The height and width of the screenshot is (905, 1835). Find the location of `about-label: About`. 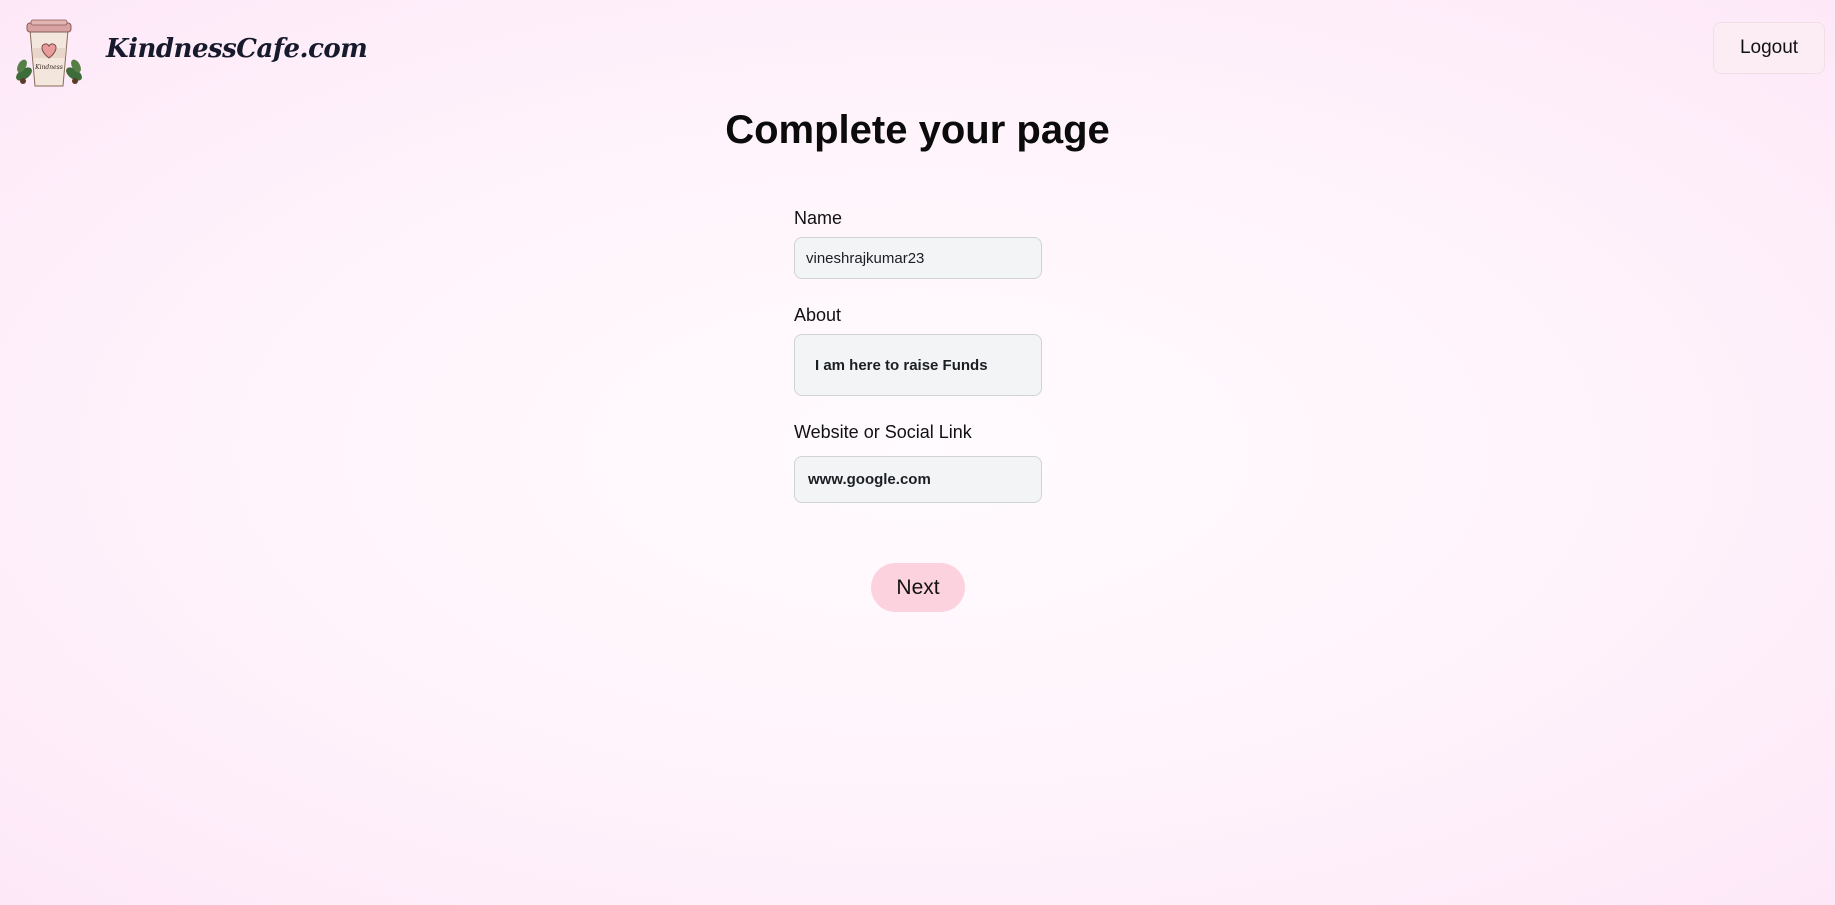

about-label: About is located at coordinates (818, 315).